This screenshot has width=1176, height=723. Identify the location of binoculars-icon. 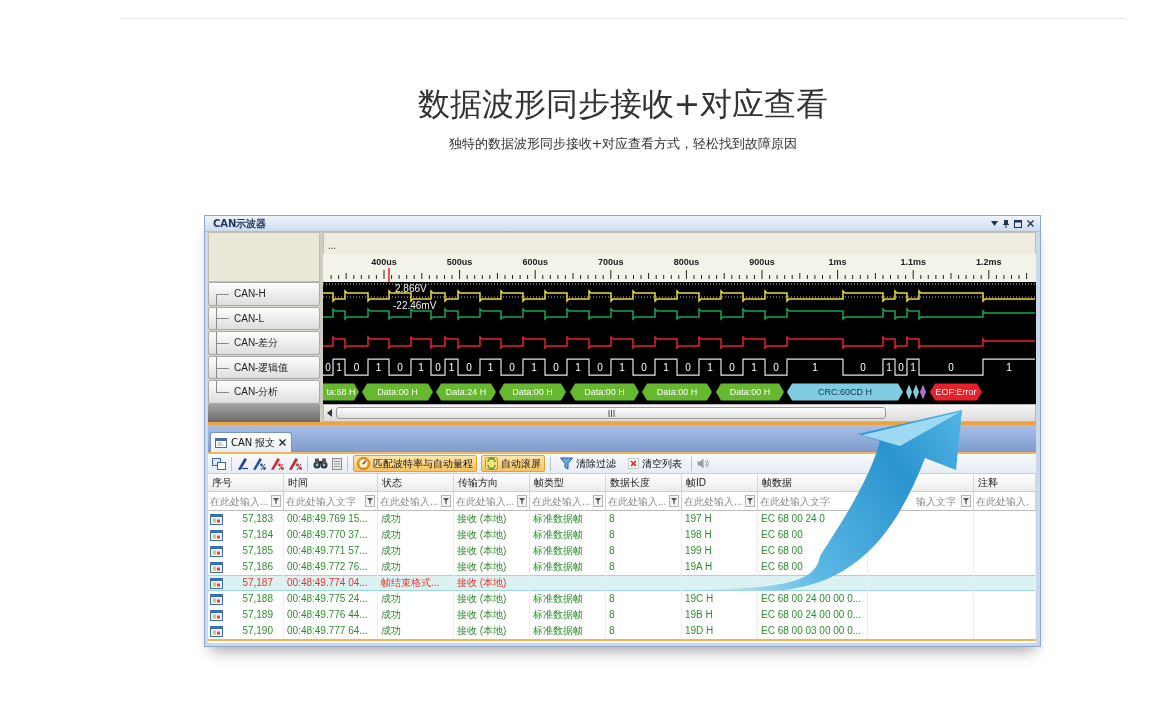
(320, 463).